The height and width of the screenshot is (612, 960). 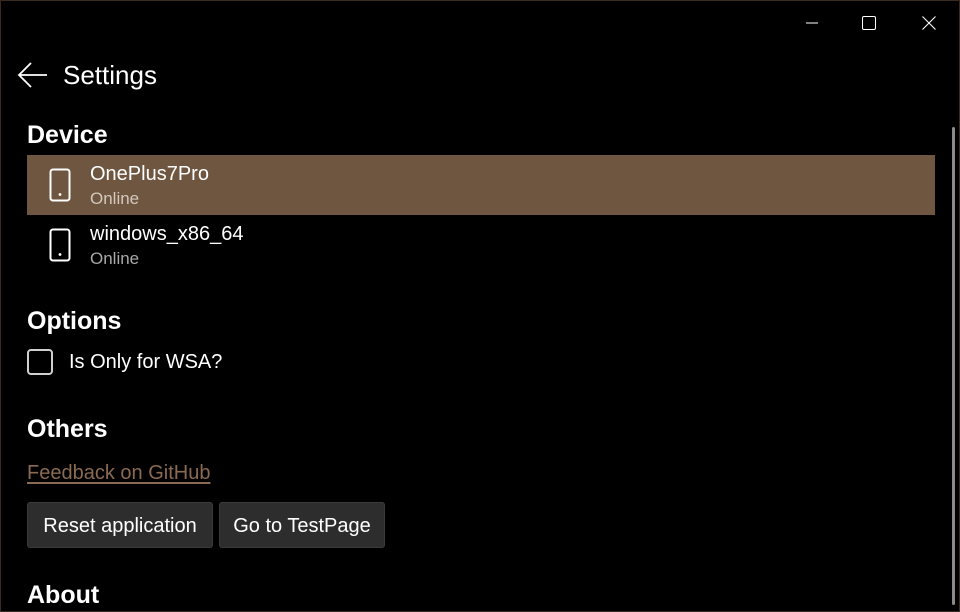 What do you see at coordinates (167, 234) in the screenshot?
I see `device-name: windows_x86_64` at bounding box center [167, 234].